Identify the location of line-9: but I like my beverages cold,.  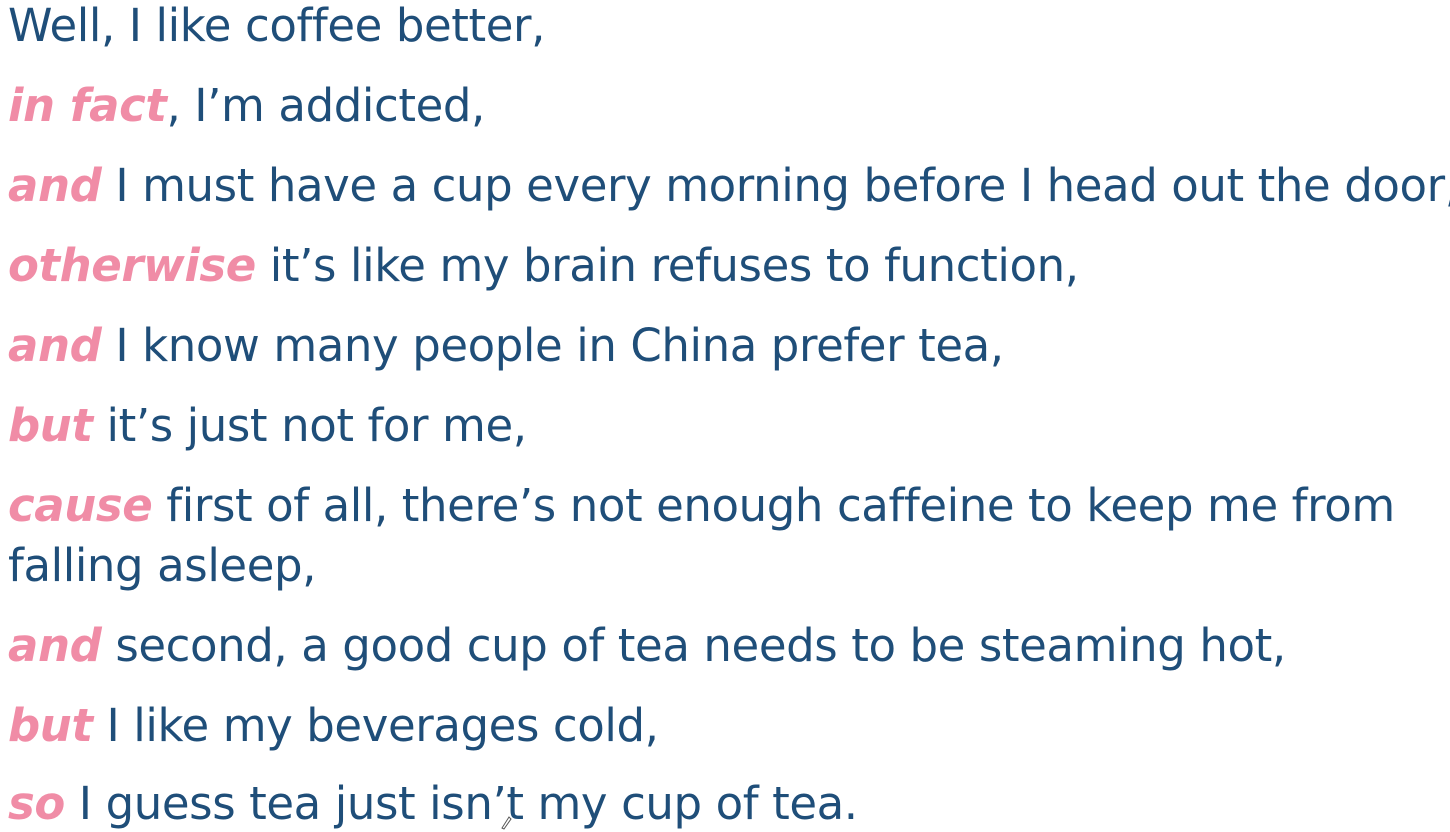
(333, 726).